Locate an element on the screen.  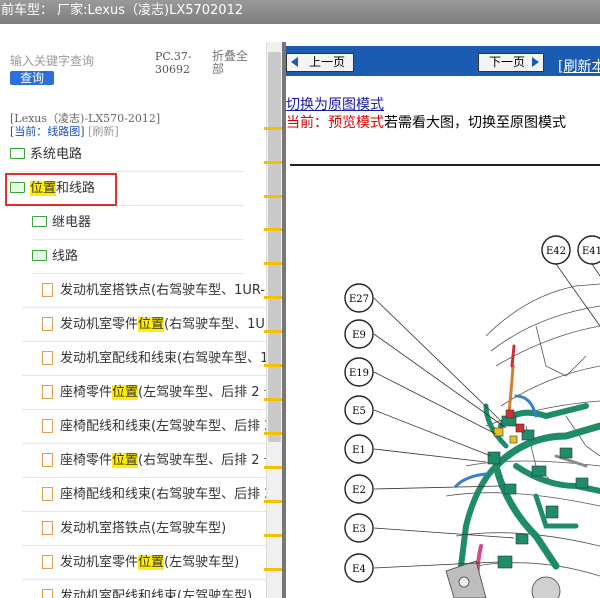
tree-item-routing: 线路 is located at coordinates (138, 257).